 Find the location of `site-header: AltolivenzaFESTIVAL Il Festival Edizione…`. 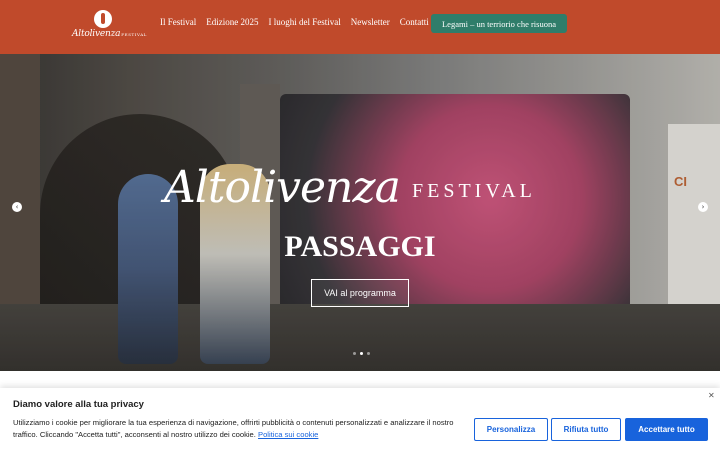

site-header: AltolivenzaFESTIVAL Il Festival Edizione… is located at coordinates (360, 27).